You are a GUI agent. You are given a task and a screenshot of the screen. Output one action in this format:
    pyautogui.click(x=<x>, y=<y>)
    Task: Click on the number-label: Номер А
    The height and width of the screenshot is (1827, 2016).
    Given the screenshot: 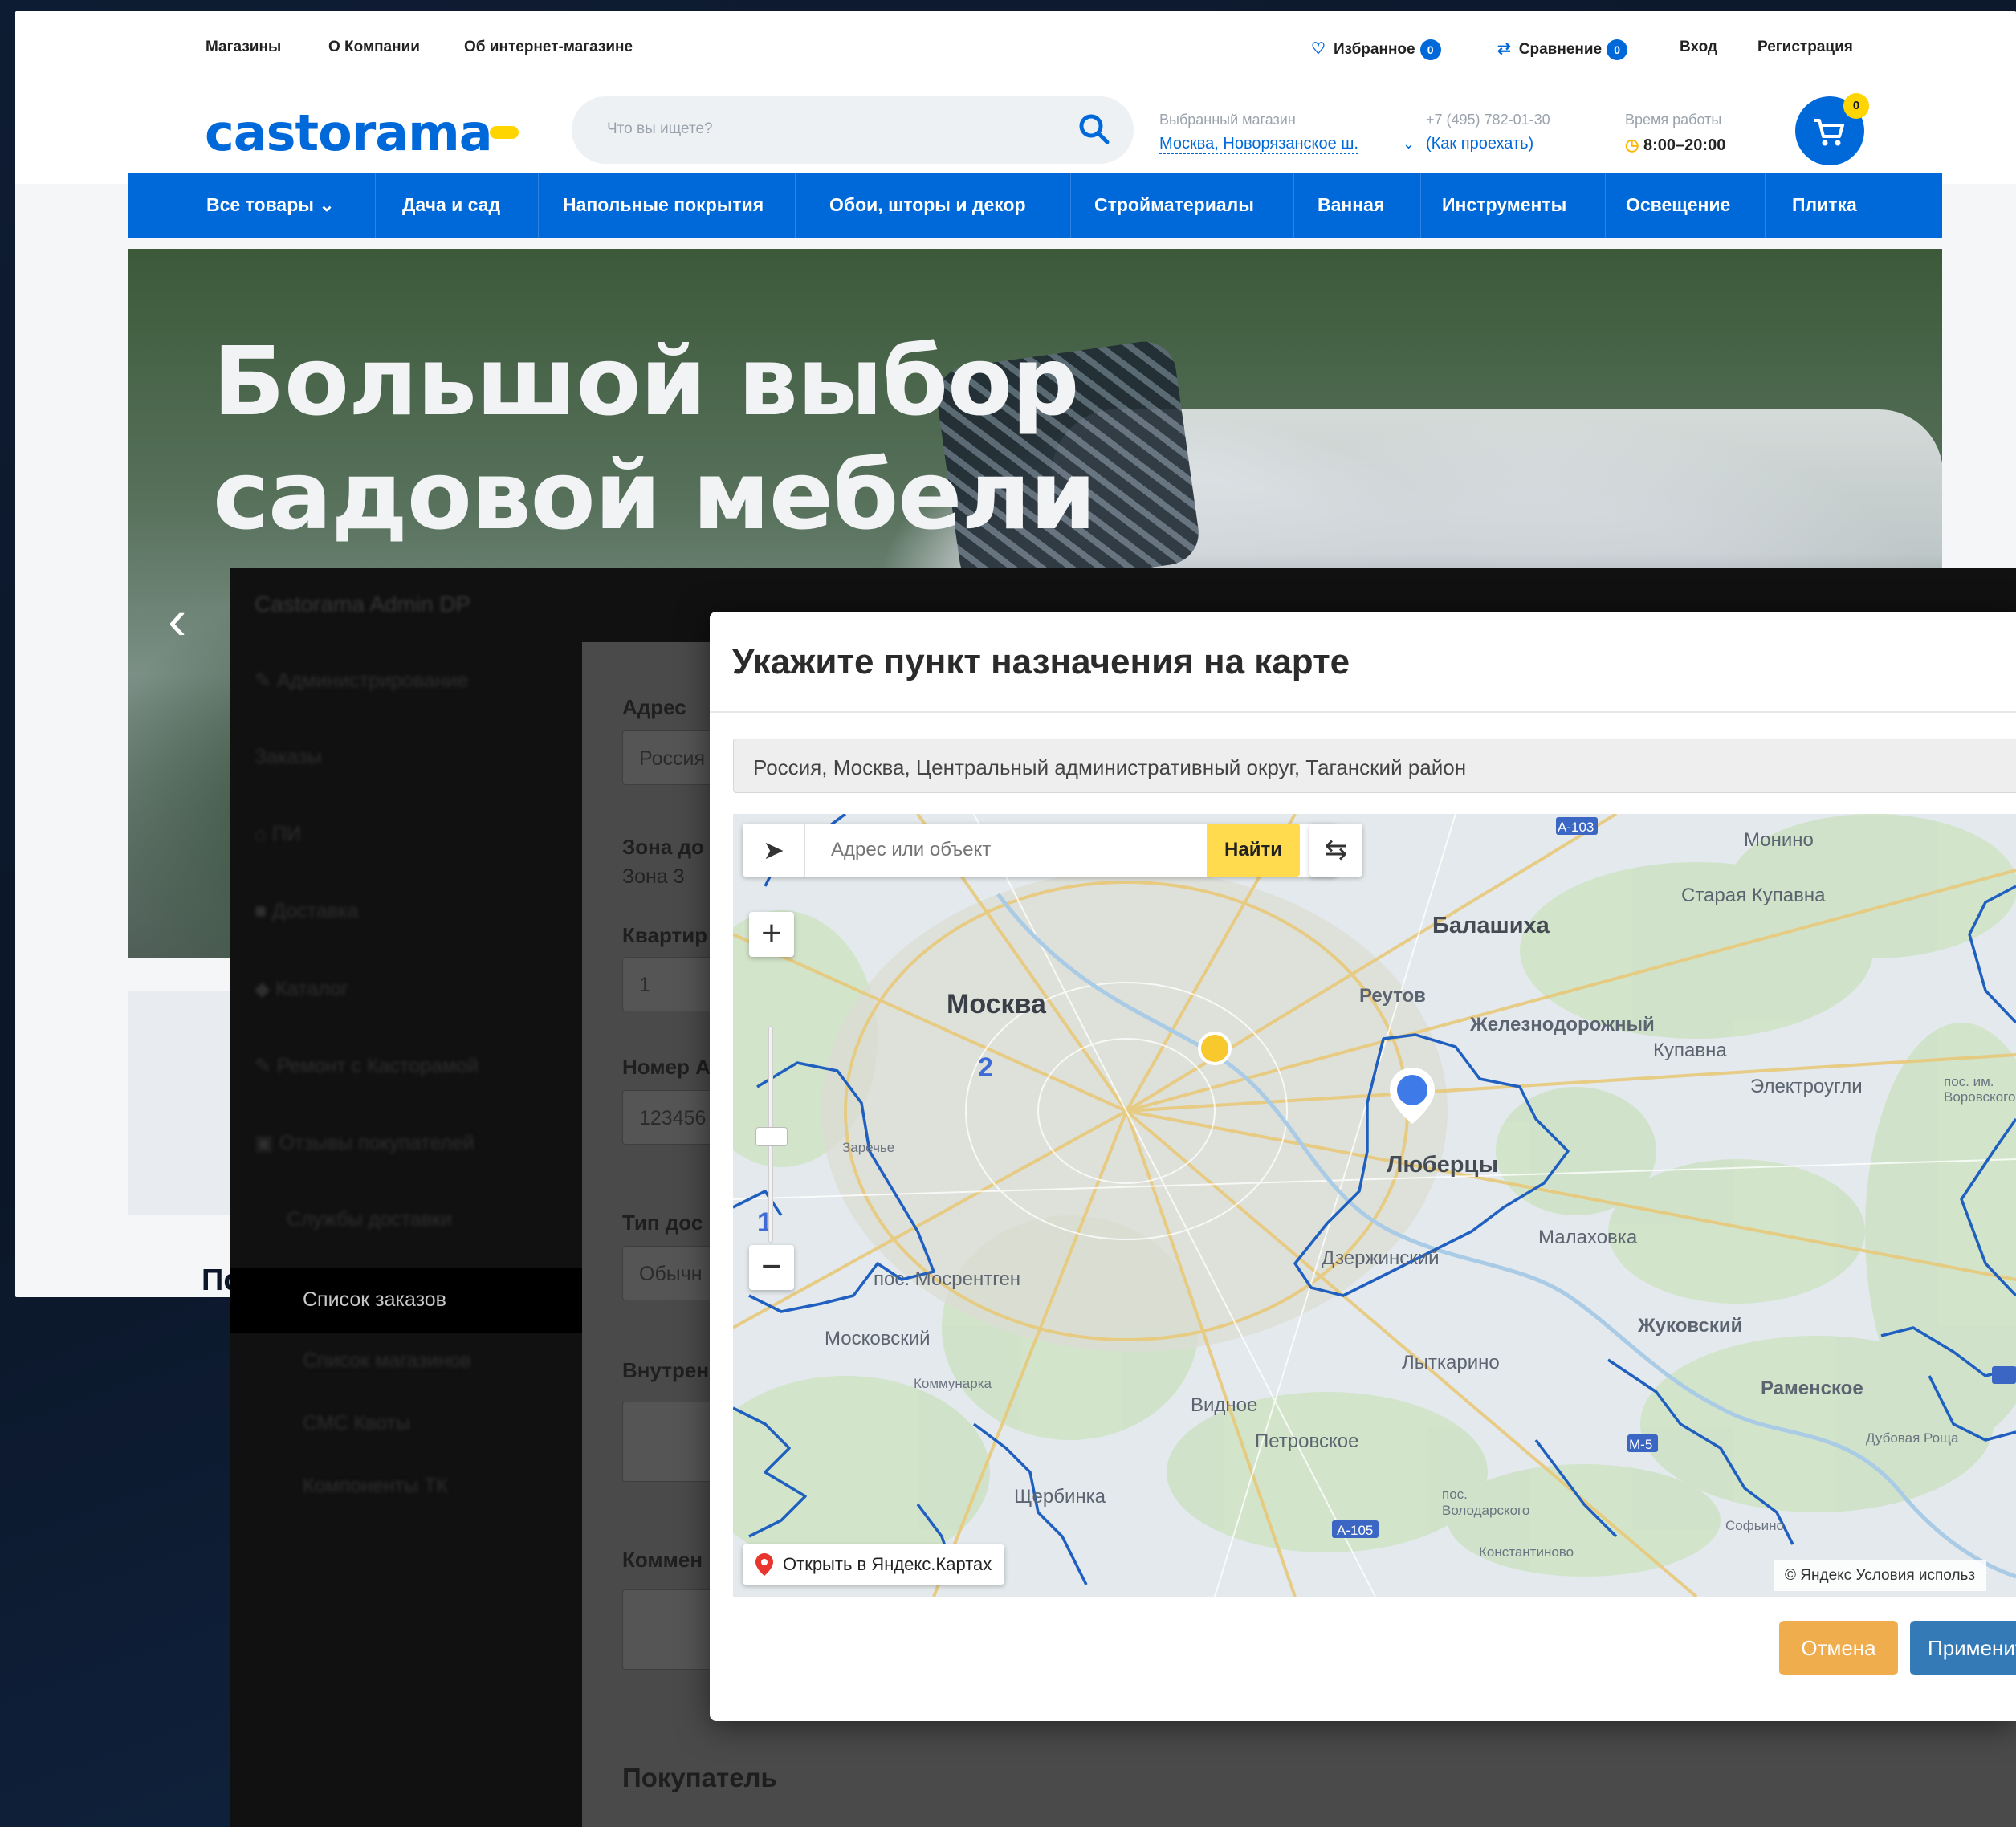 What is the action you would take?
    pyautogui.click(x=666, y=1067)
    